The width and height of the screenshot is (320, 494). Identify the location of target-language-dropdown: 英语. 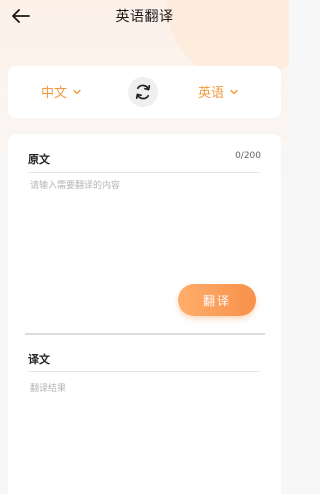
(218, 91).